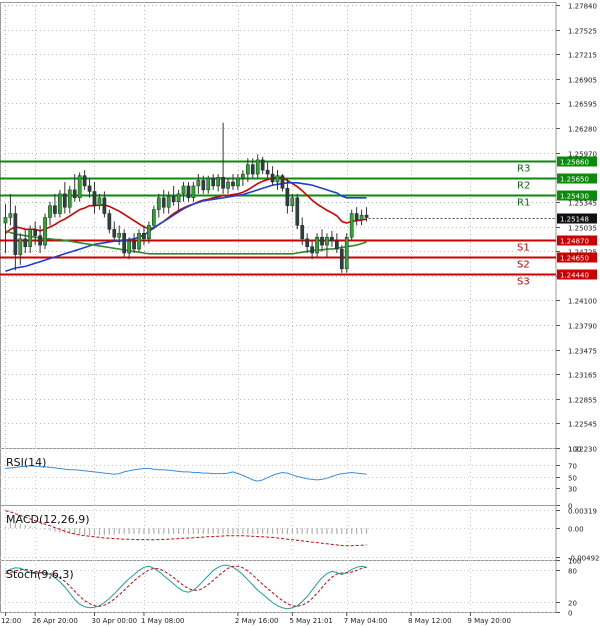 The width and height of the screenshot is (600, 627). Describe the element at coordinates (582, 81) in the screenshot. I see `price-tick-label: 1.26905` at that location.